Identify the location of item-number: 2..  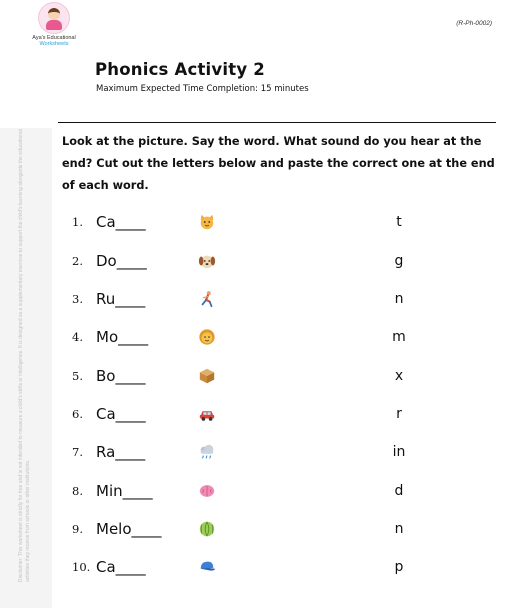
(77, 261).